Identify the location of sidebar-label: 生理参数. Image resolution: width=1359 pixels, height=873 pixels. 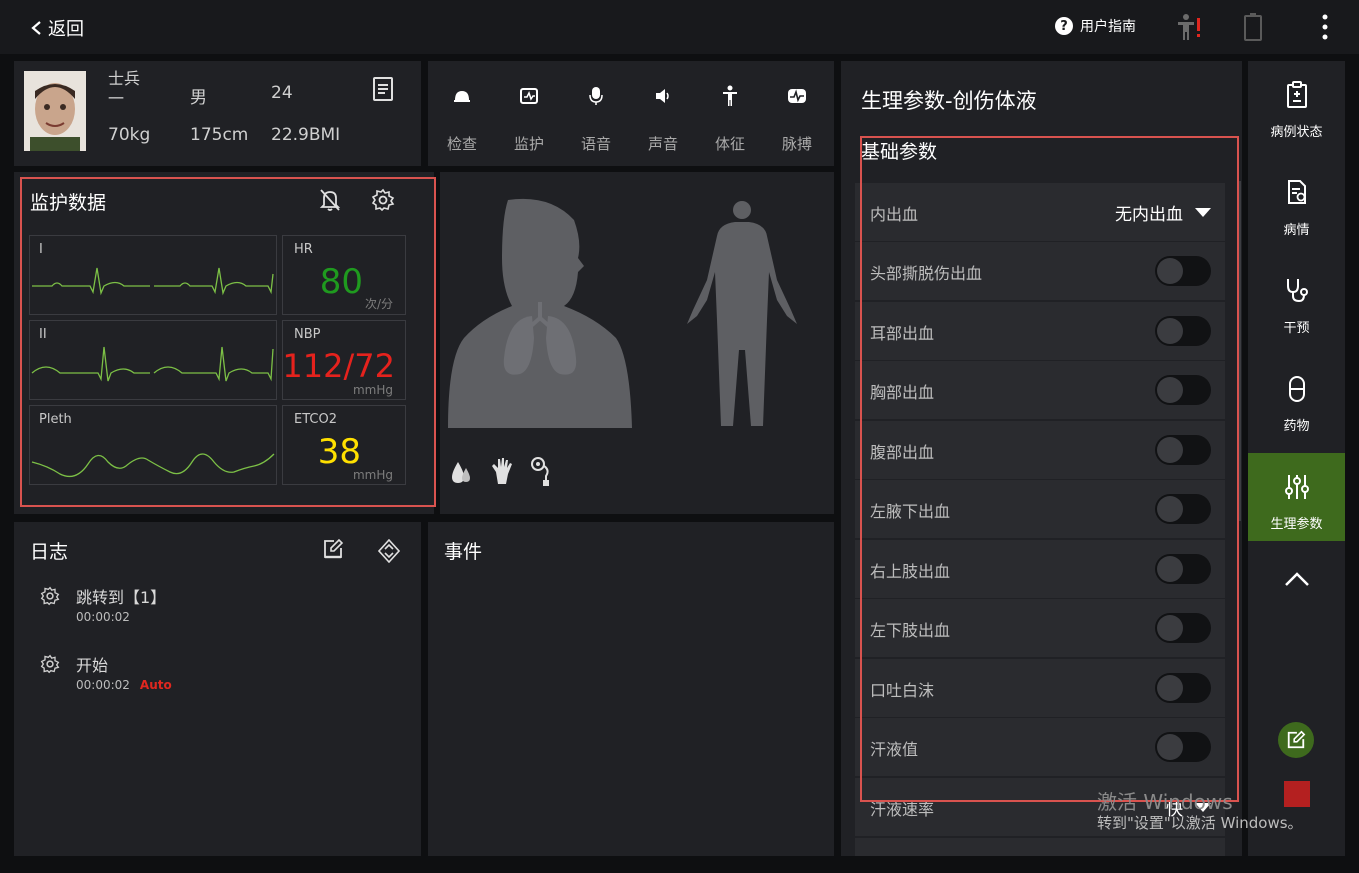
(1296, 524).